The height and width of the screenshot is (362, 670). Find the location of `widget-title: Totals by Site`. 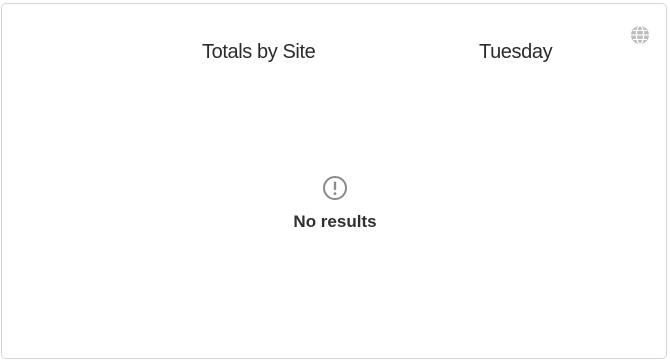

widget-title: Totals by Site is located at coordinates (259, 52).